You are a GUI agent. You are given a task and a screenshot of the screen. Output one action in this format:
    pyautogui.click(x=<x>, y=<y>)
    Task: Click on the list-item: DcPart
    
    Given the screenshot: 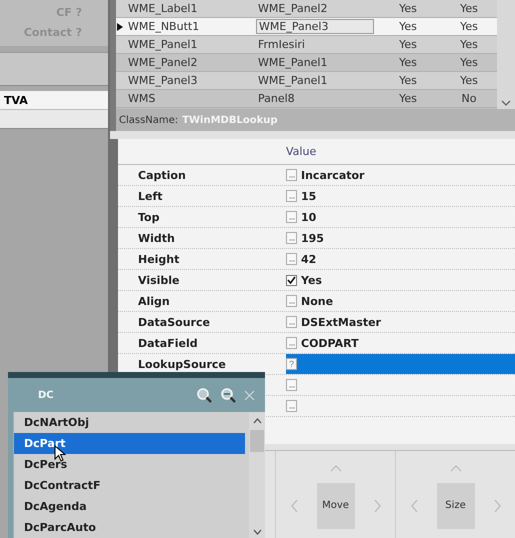 What is the action you would take?
    pyautogui.click(x=129, y=443)
    